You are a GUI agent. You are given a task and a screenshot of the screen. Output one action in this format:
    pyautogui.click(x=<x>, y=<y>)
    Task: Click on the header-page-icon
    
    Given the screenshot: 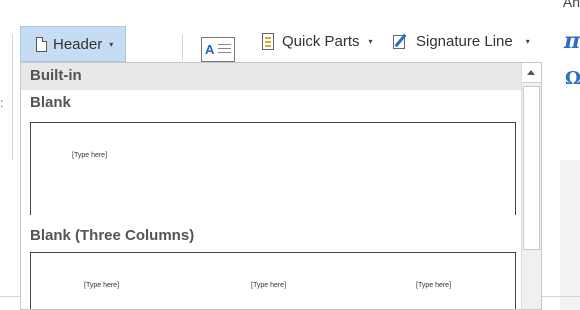 What is the action you would take?
    pyautogui.click(x=41, y=44)
    